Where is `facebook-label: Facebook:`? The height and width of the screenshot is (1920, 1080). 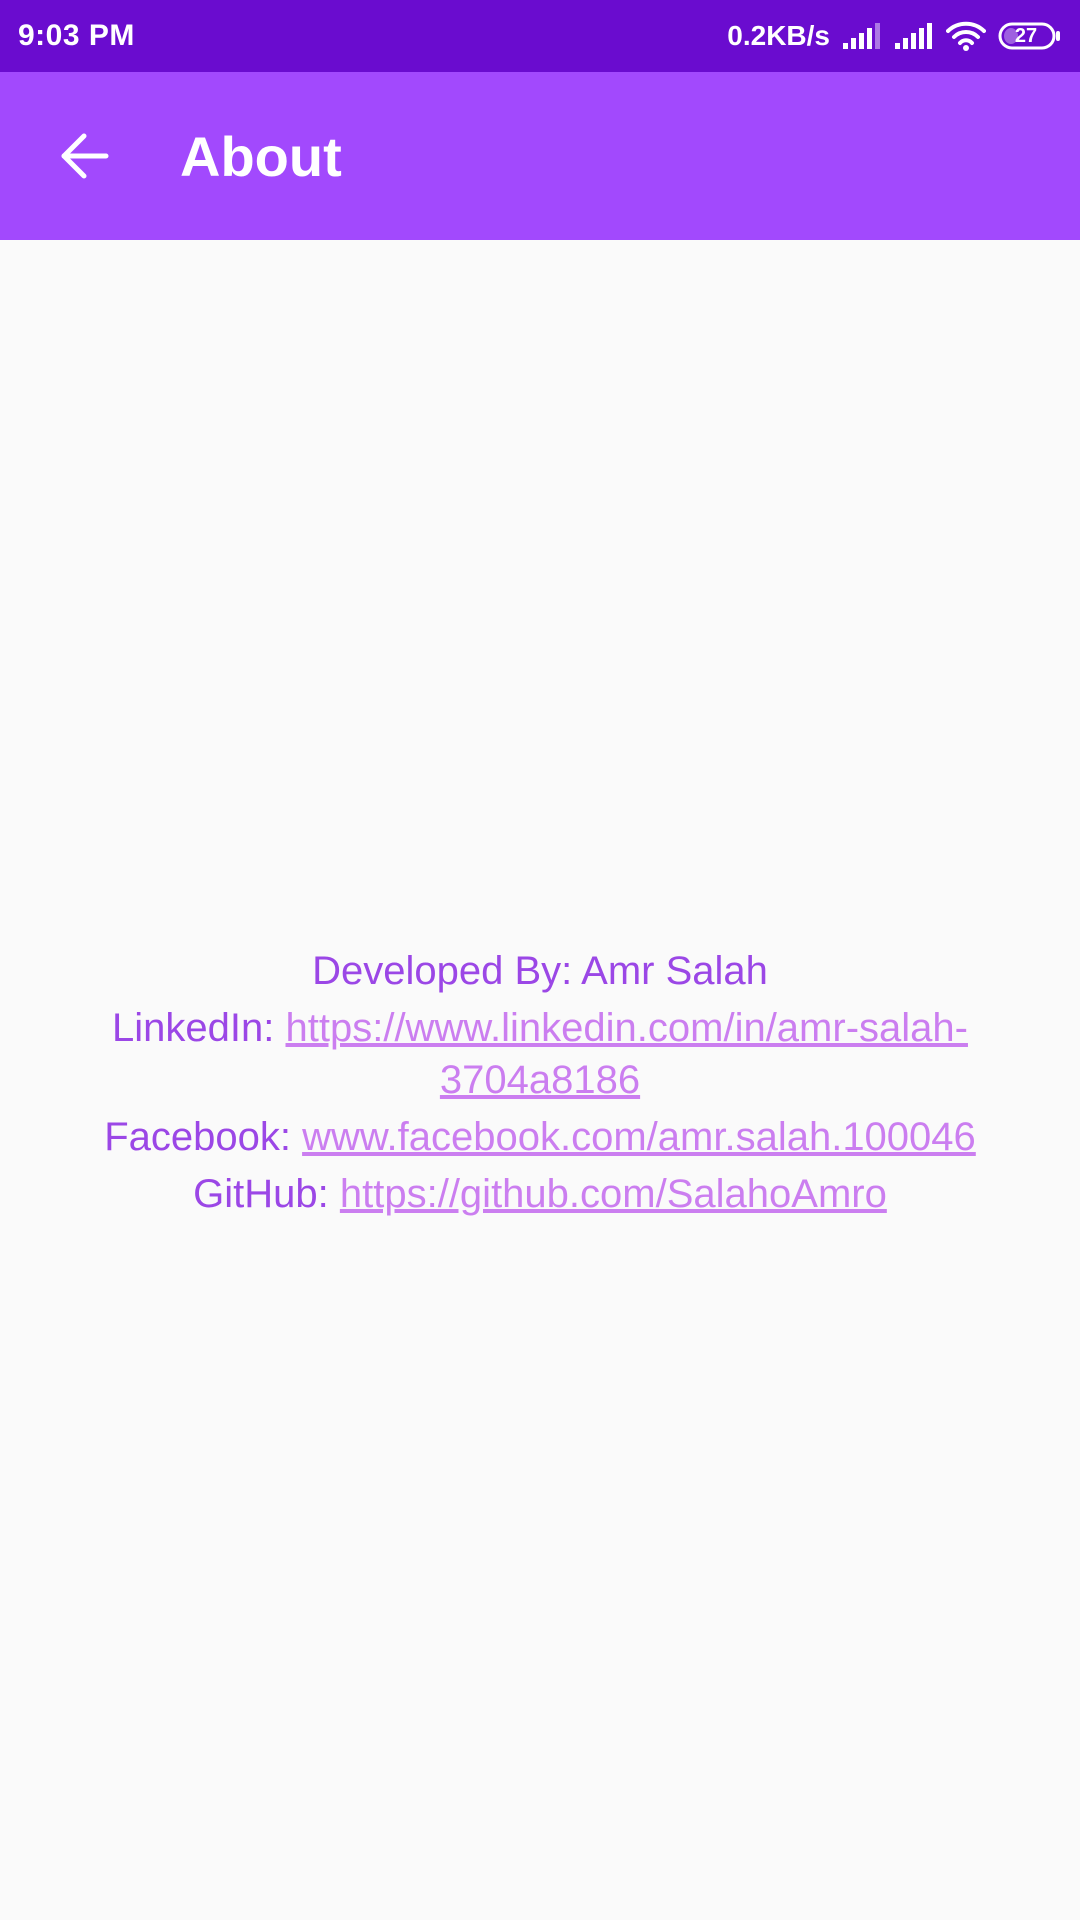
facebook-label: Facebook: is located at coordinates (203, 1137).